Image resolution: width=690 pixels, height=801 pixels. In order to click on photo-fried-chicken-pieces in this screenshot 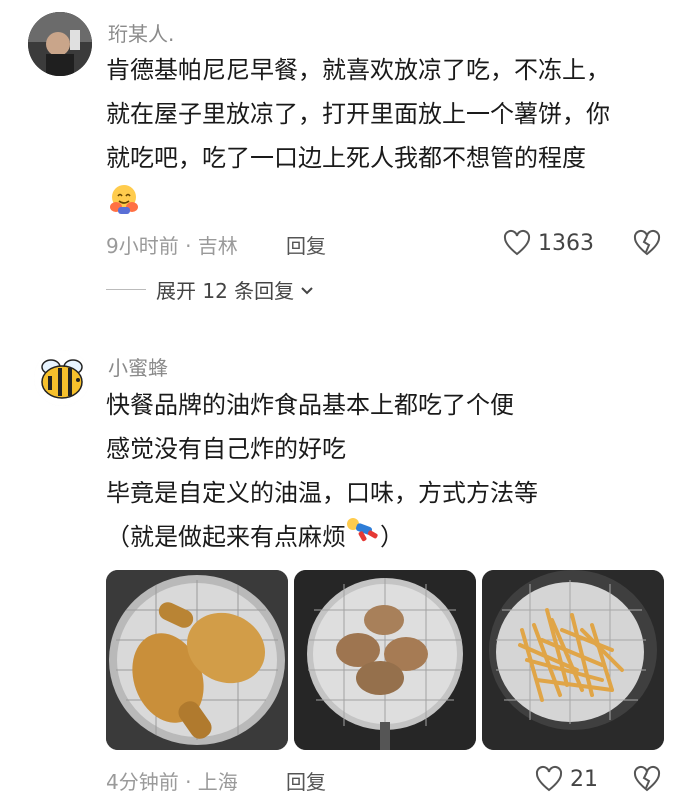, I will do `click(385, 660)`.